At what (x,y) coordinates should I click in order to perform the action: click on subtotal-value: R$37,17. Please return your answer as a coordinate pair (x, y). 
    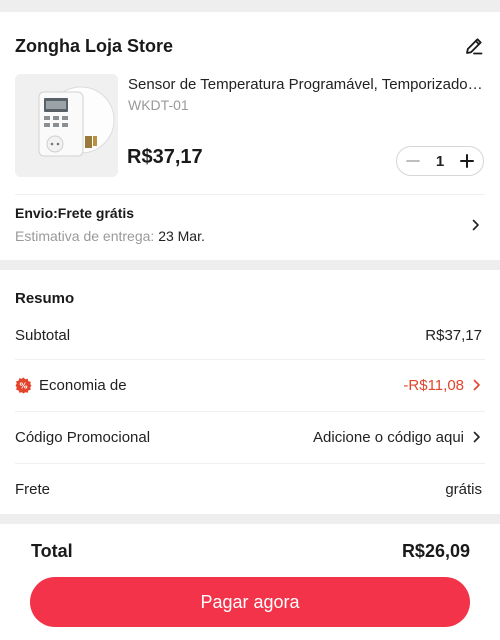
    Looking at the image, I should click on (453, 335).